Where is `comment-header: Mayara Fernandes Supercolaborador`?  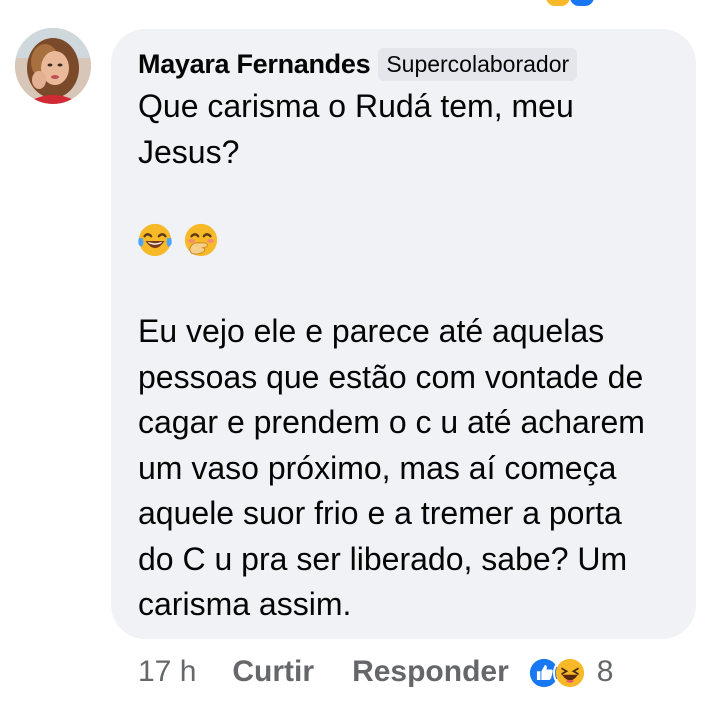 comment-header: Mayara Fernandes Supercolaborador is located at coordinates (358, 64).